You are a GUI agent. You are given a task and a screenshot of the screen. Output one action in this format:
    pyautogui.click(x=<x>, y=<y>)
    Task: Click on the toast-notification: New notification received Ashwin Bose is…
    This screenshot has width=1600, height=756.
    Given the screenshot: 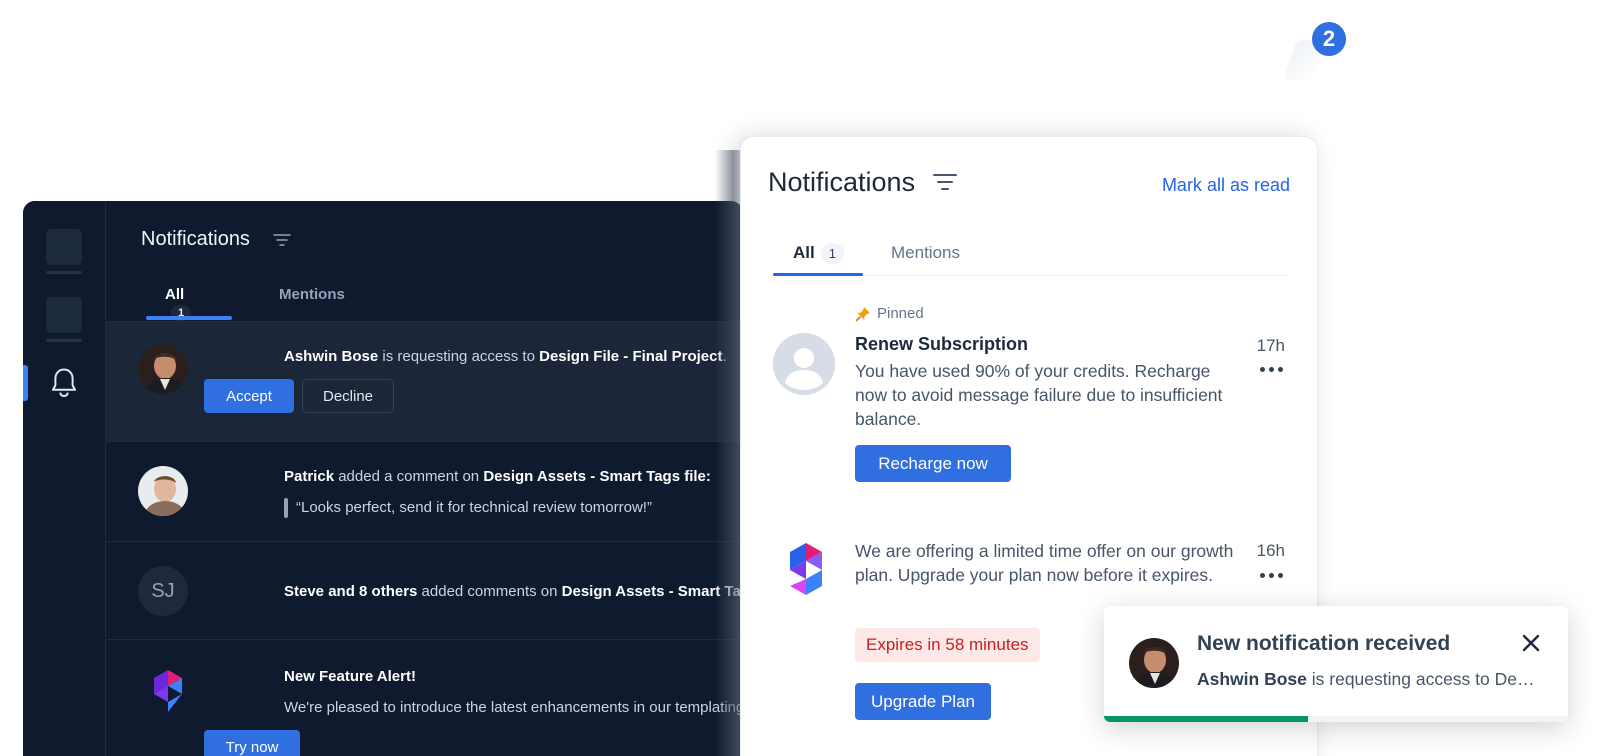 What is the action you would take?
    pyautogui.click(x=1336, y=664)
    